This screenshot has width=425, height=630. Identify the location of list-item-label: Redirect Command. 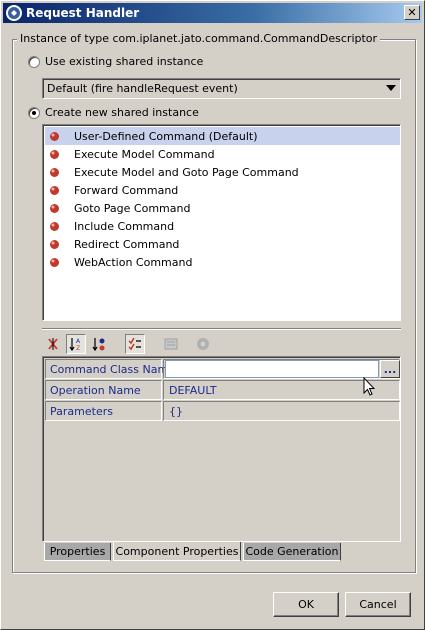
(127, 244).